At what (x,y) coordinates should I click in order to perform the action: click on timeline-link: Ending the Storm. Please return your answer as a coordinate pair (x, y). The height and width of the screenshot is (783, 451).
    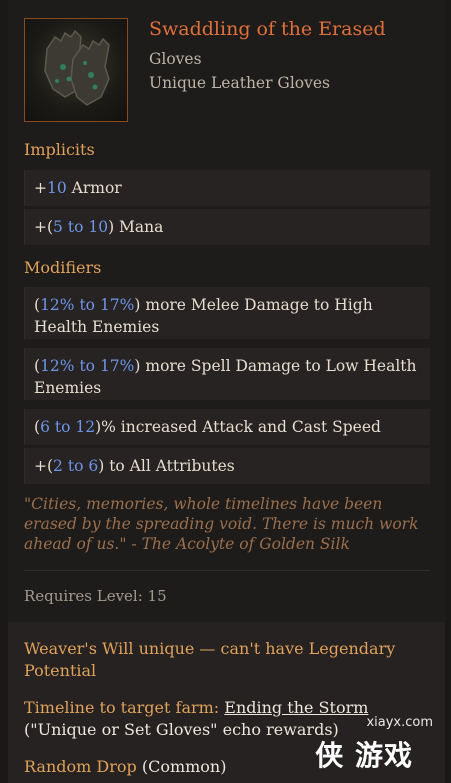
    Looking at the image, I should click on (296, 707).